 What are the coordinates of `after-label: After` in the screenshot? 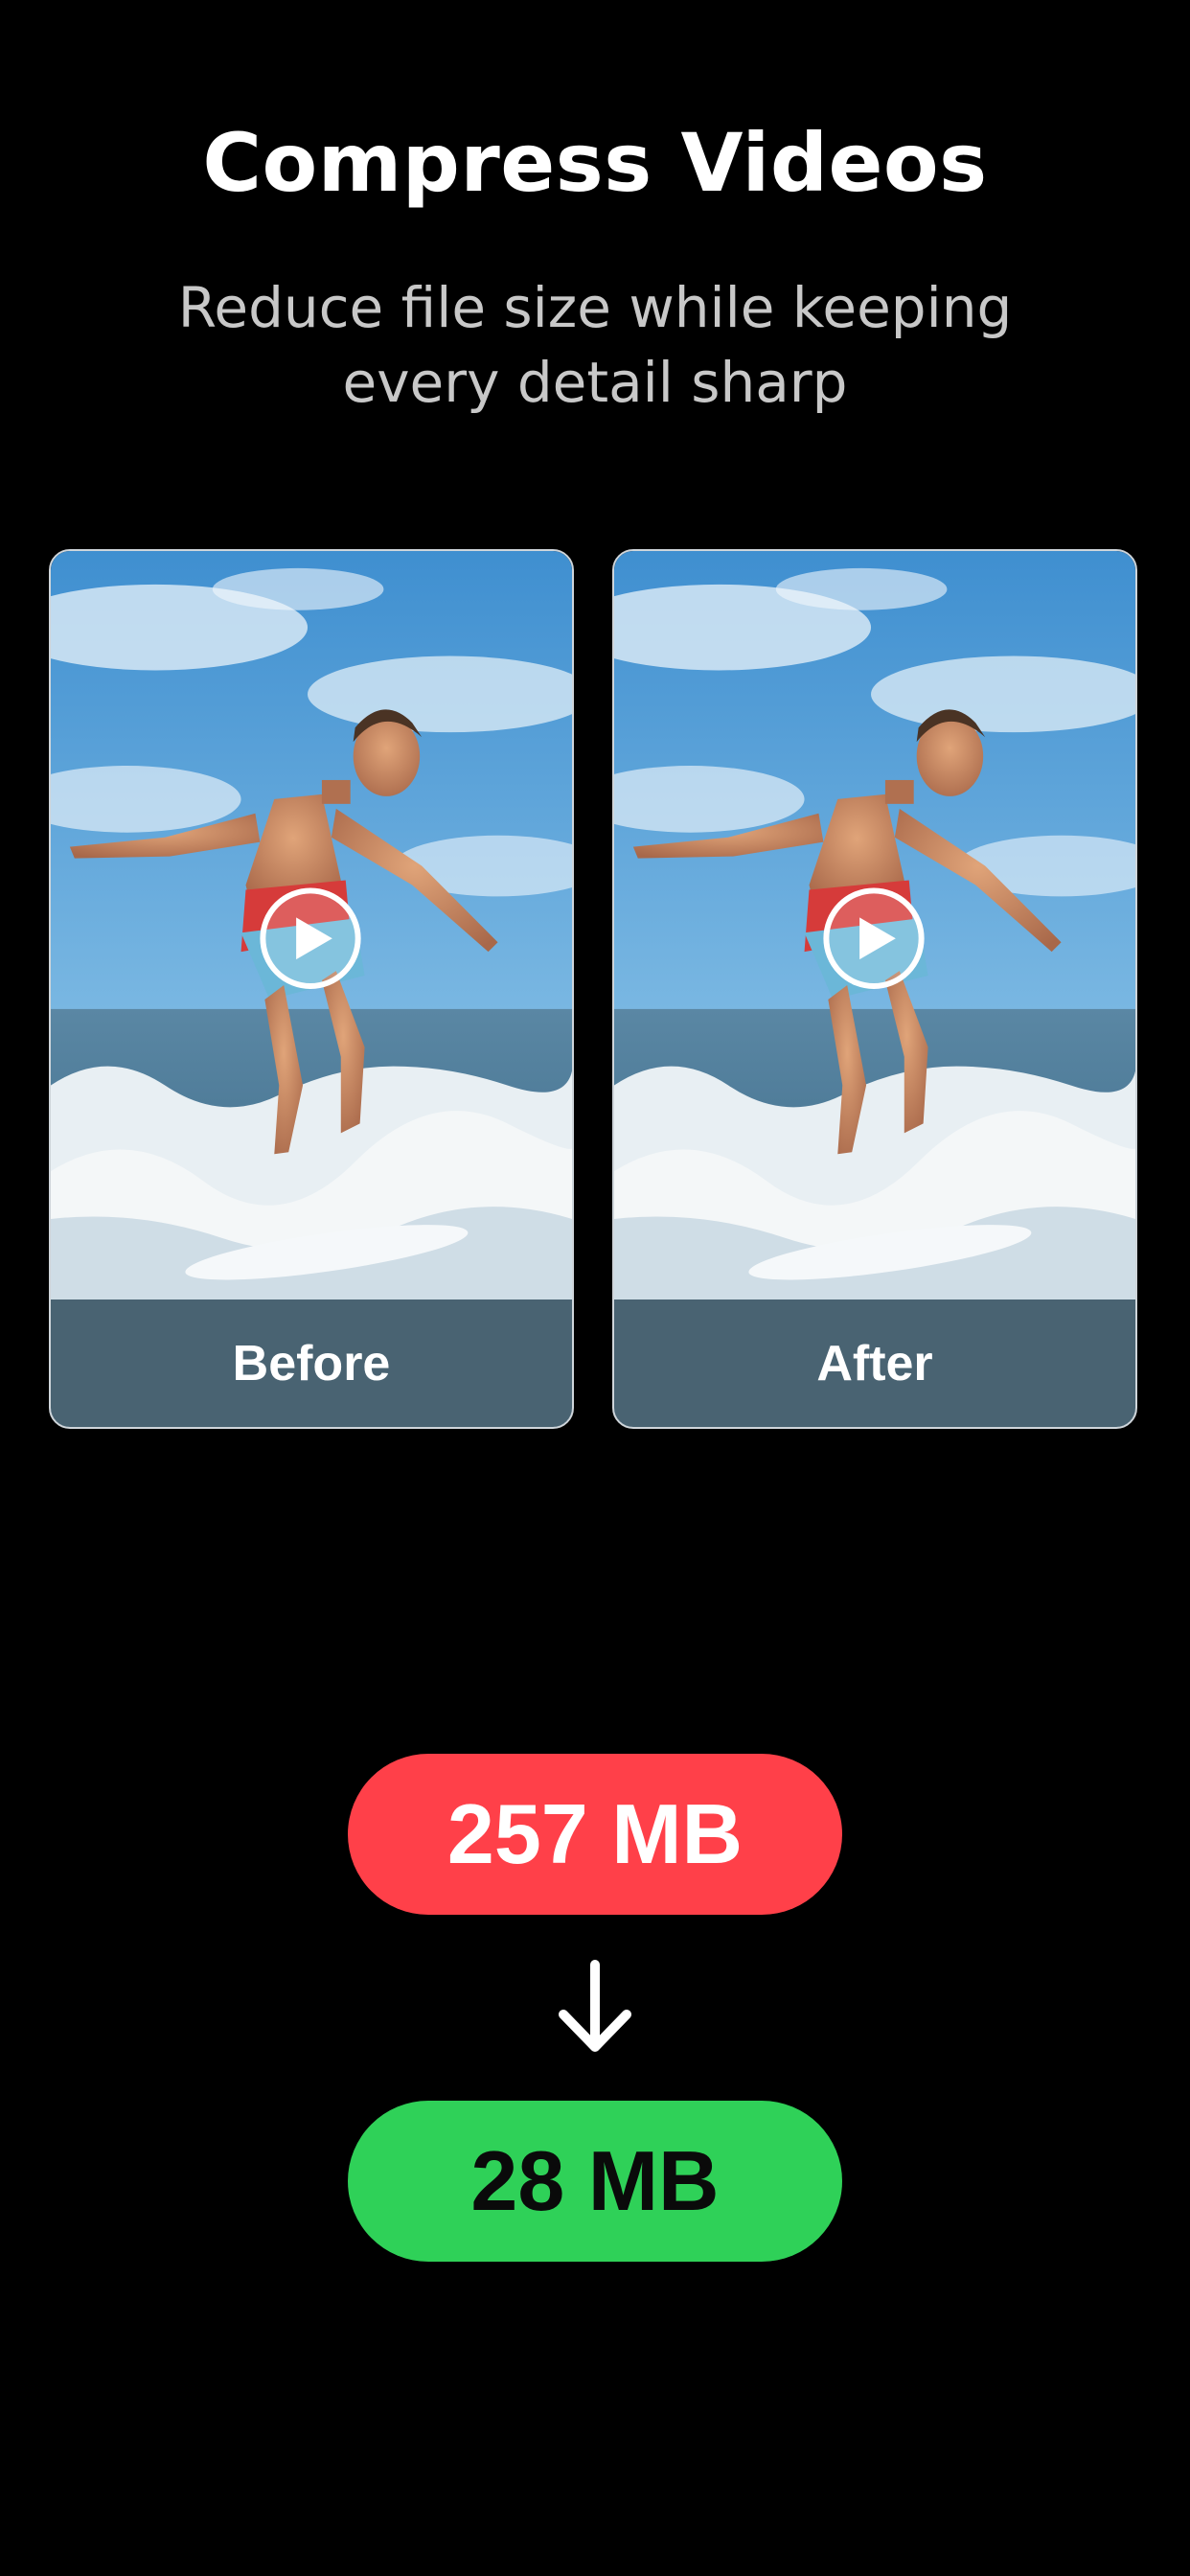 It's located at (874, 1364).